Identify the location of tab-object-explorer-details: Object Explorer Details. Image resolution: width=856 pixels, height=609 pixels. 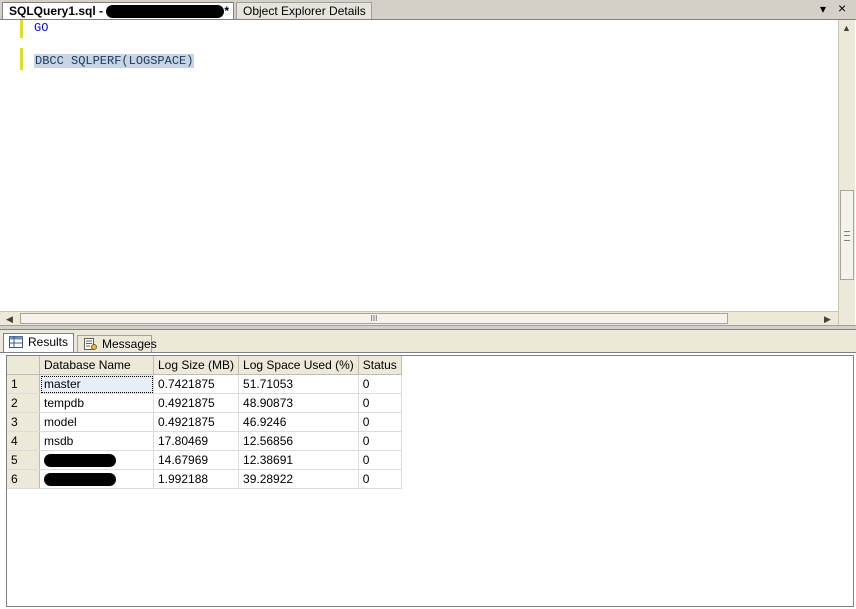
(304, 10).